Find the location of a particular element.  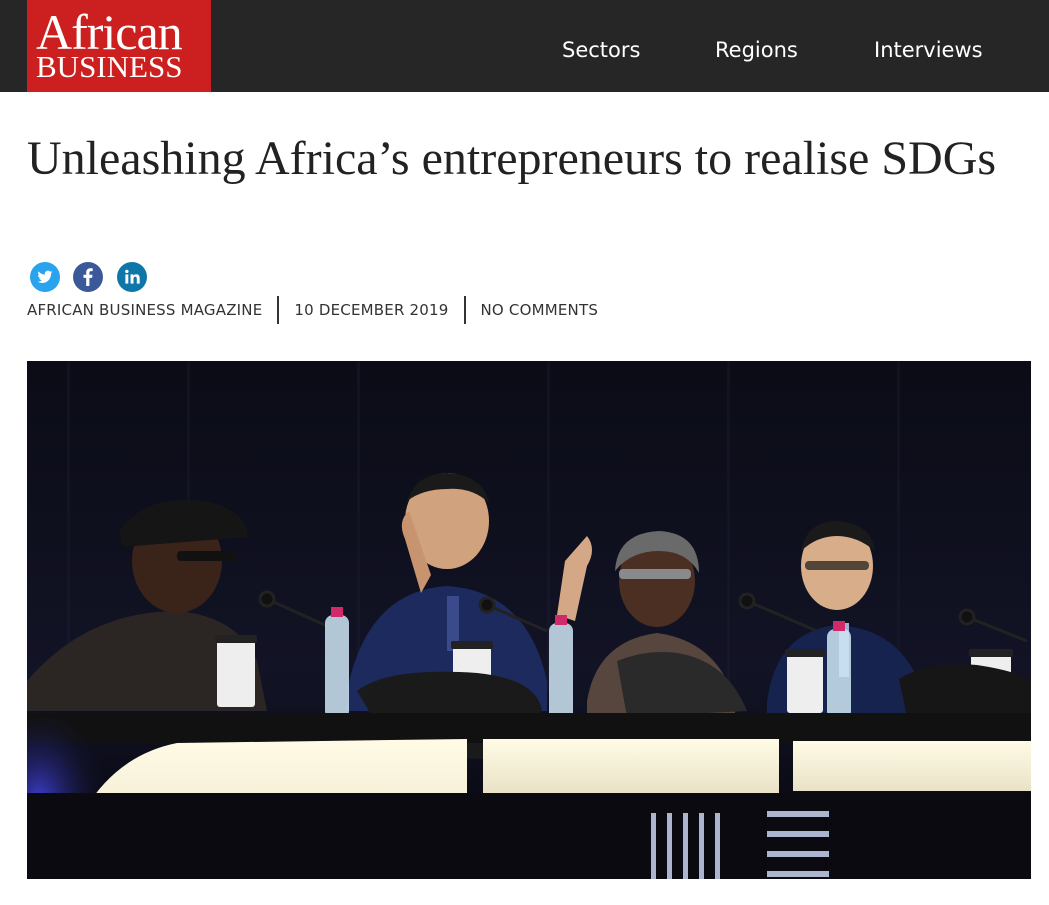

facebook-icon is located at coordinates (88, 277).